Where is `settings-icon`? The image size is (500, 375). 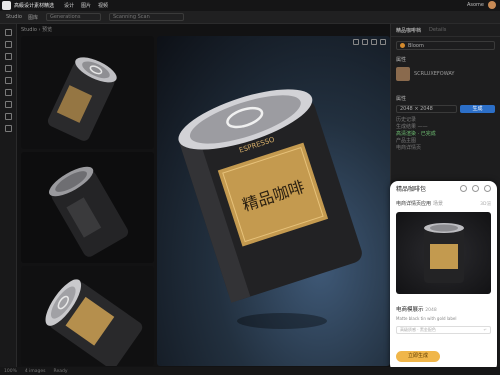 settings-icon is located at coordinates (8, 128).